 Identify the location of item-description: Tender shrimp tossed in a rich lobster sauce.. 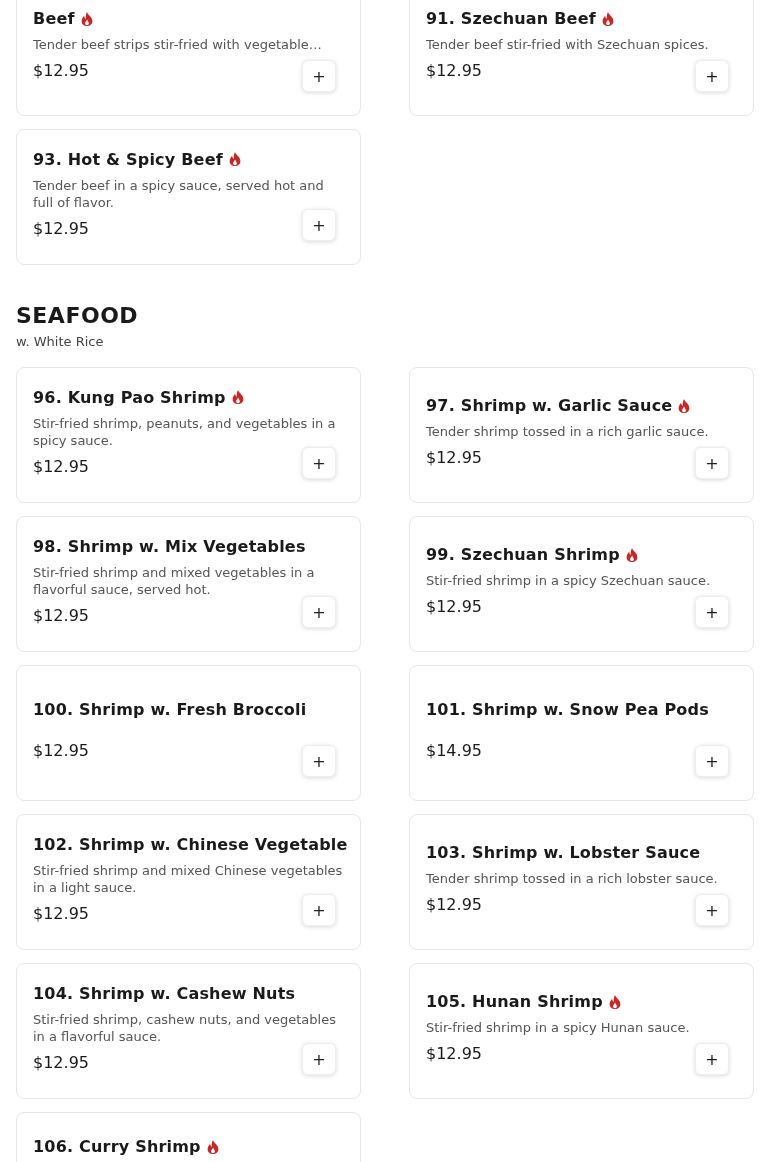
(572, 878).